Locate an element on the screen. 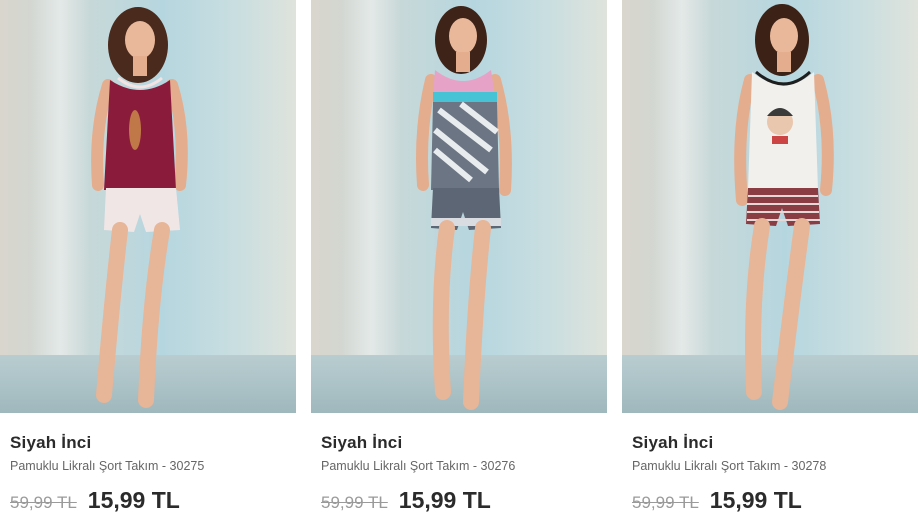 This screenshot has height=521, width=918. product-name: Pamuklu Likralı Şort Takım - 30278 is located at coordinates (772, 466).